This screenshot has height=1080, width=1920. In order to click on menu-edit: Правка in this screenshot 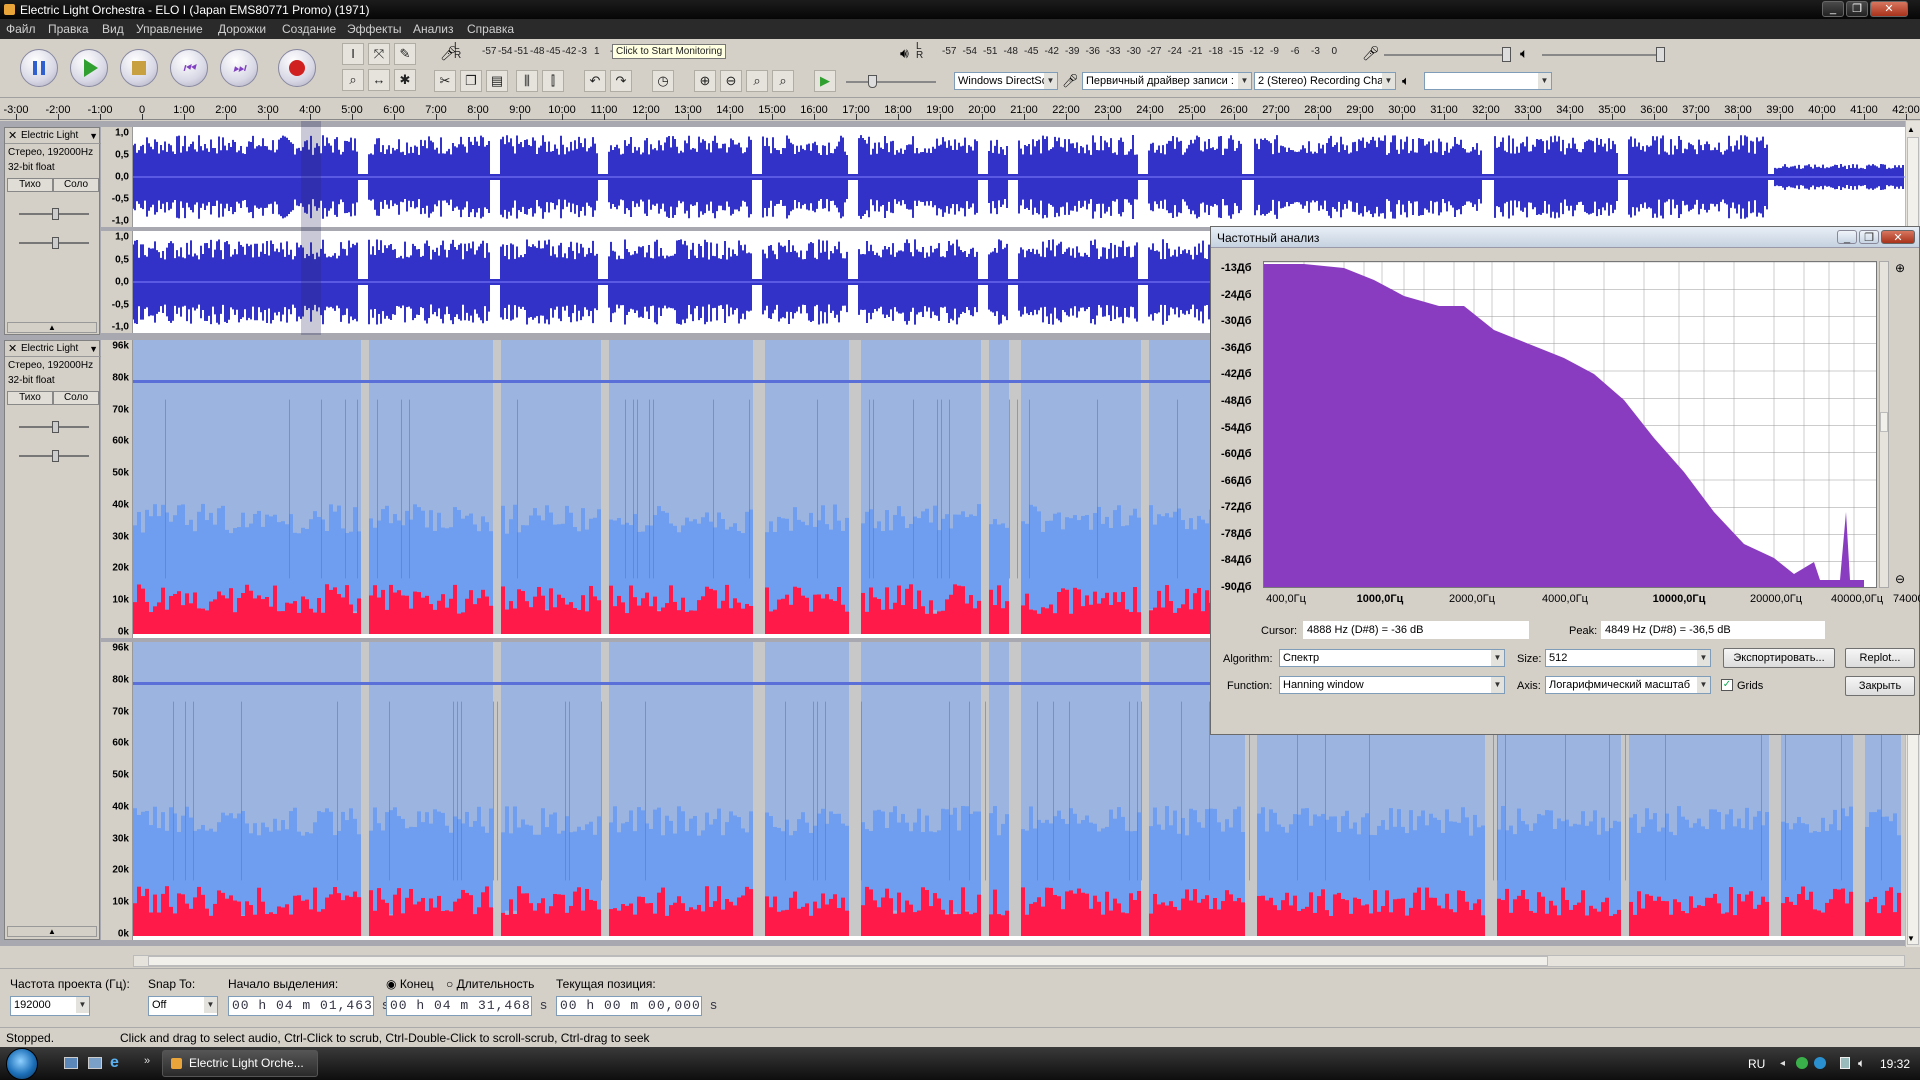, I will do `click(68, 29)`.